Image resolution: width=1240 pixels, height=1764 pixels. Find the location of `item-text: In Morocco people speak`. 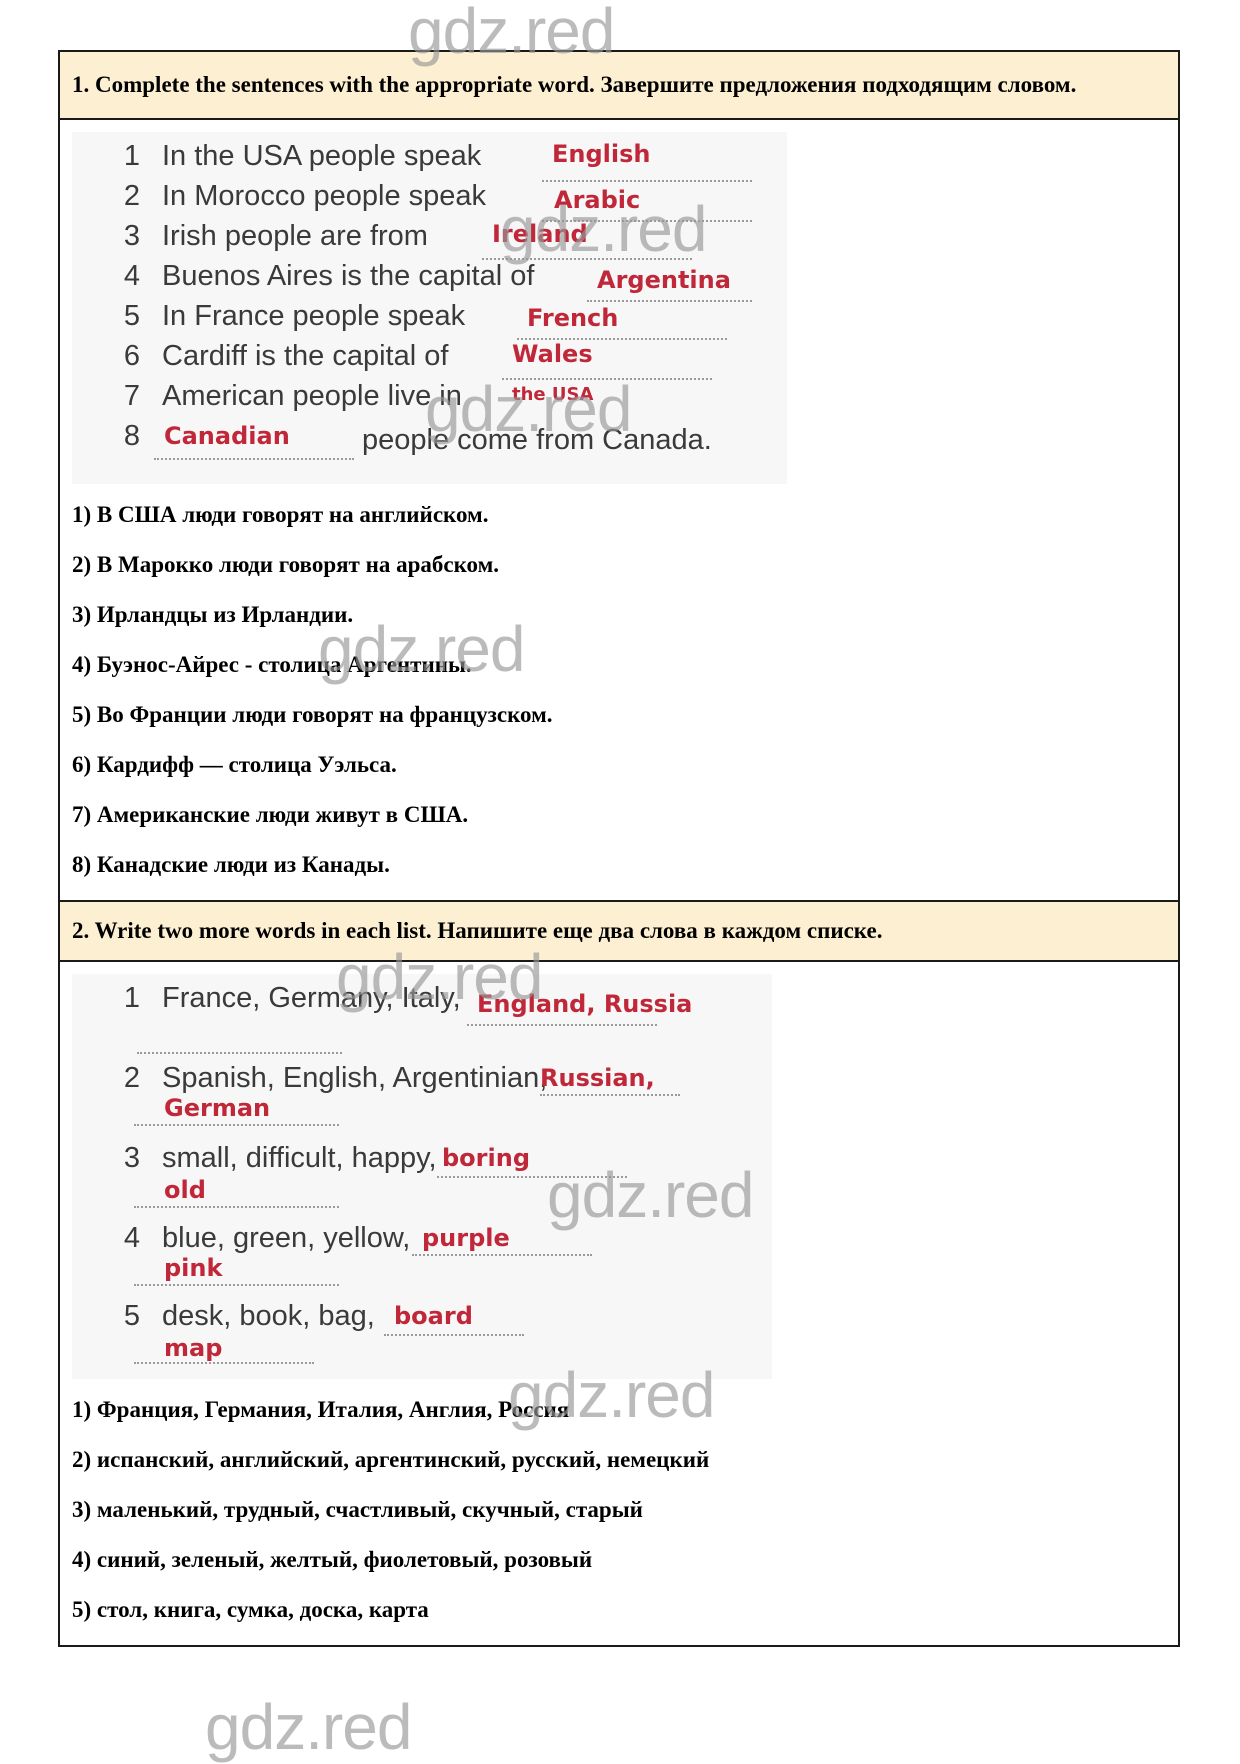

item-text: In Morocco people speak is located at coordinates (324, 196).